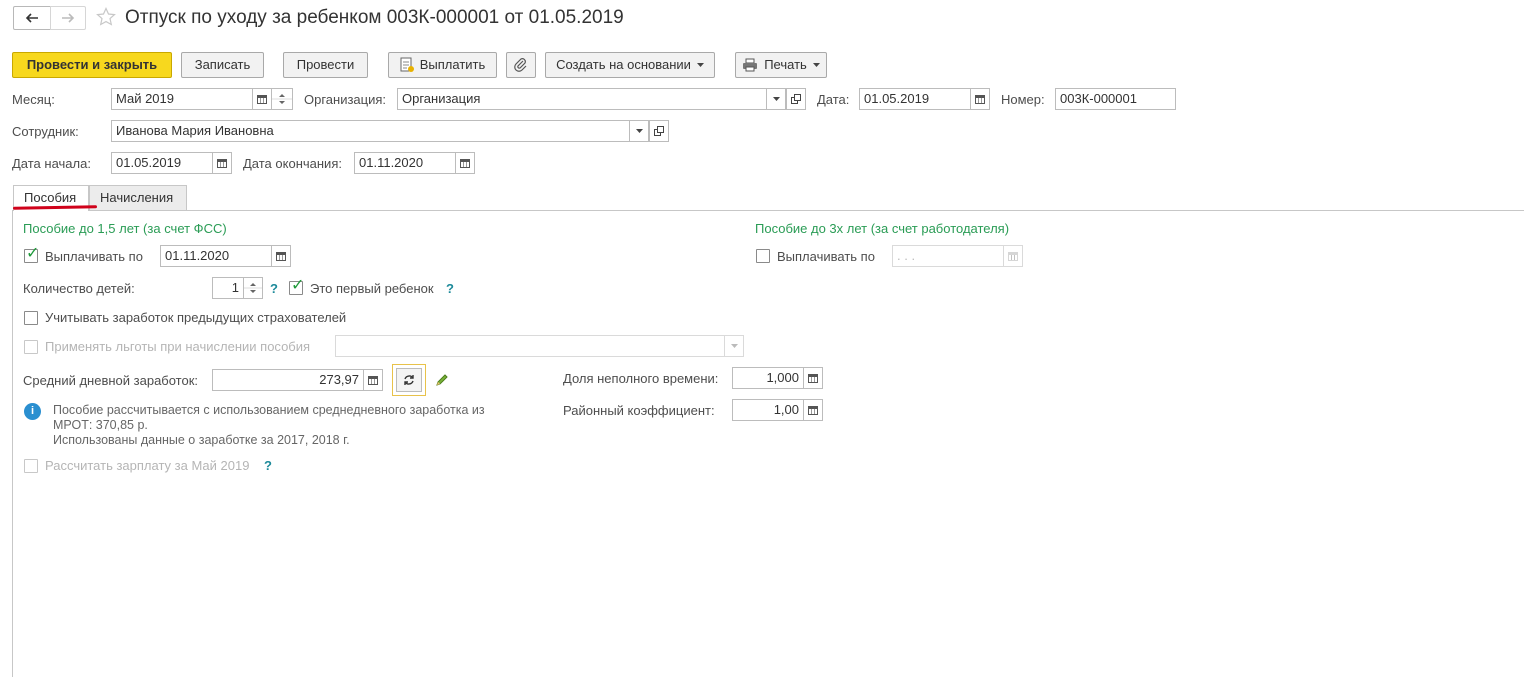  What do you see at coordinates (147, 465) in the screenshot?
I see `calc-salary-label: Рассчитать зарплату за Май 2019` at bounding box center [147, 465].